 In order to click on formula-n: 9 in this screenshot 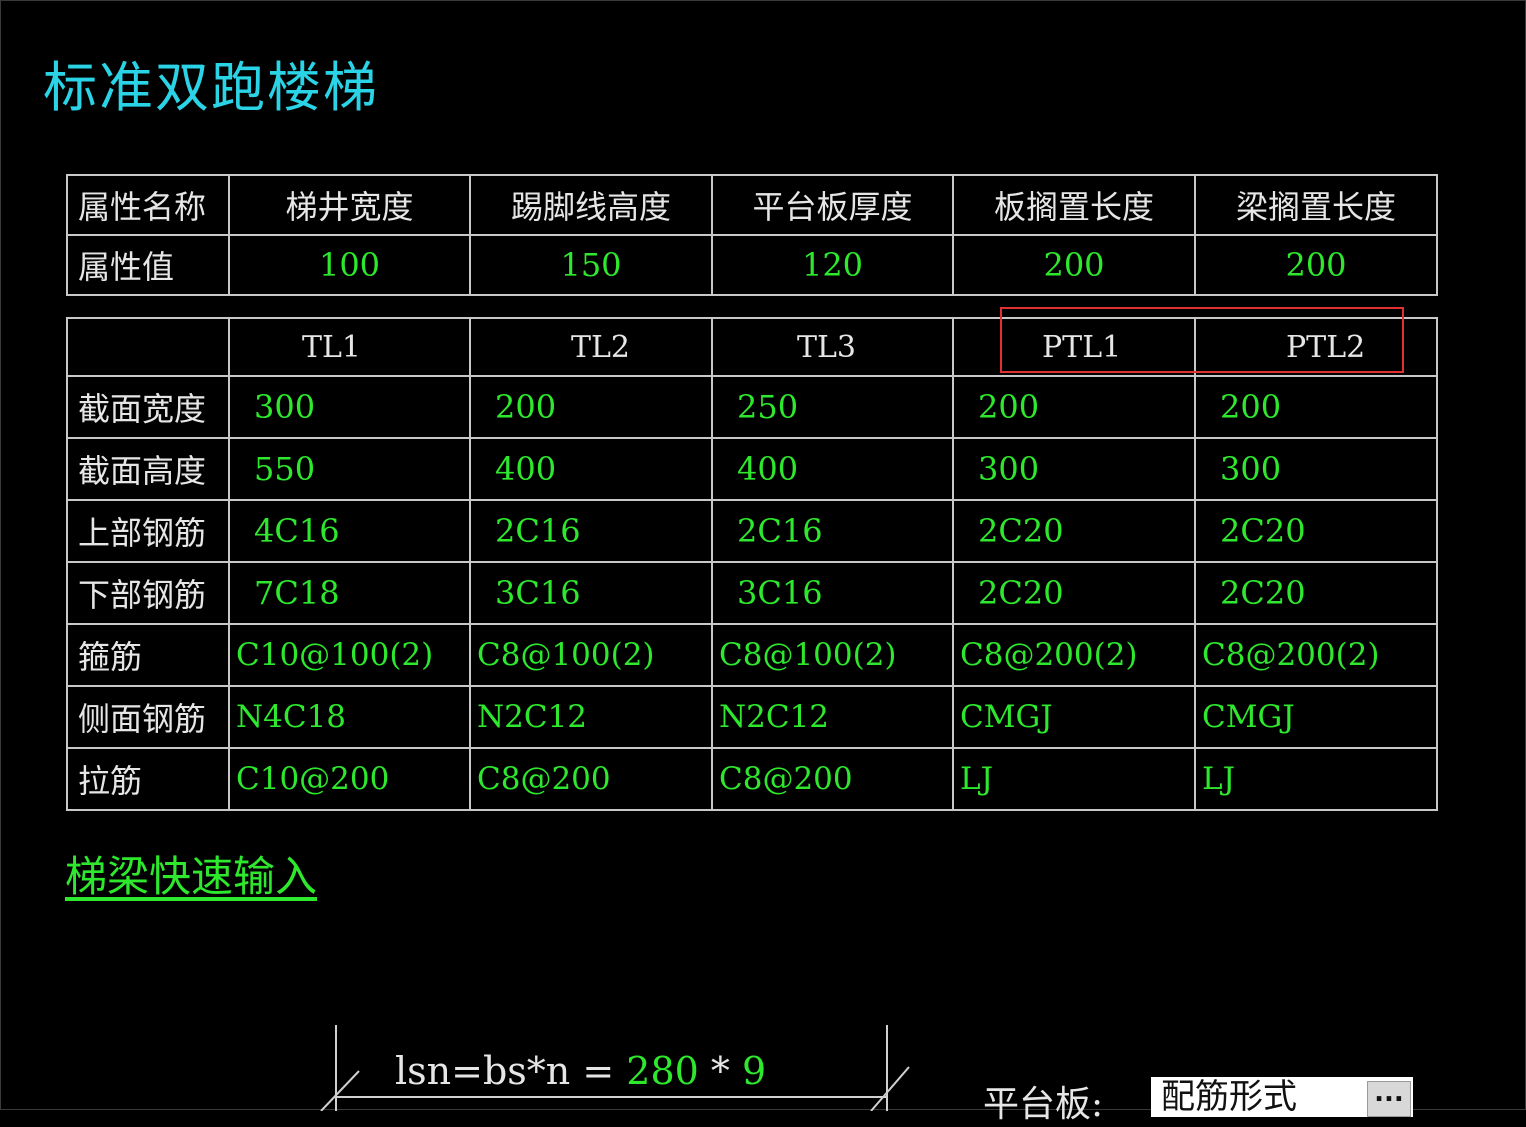, I will do `click(754, 1071)`.